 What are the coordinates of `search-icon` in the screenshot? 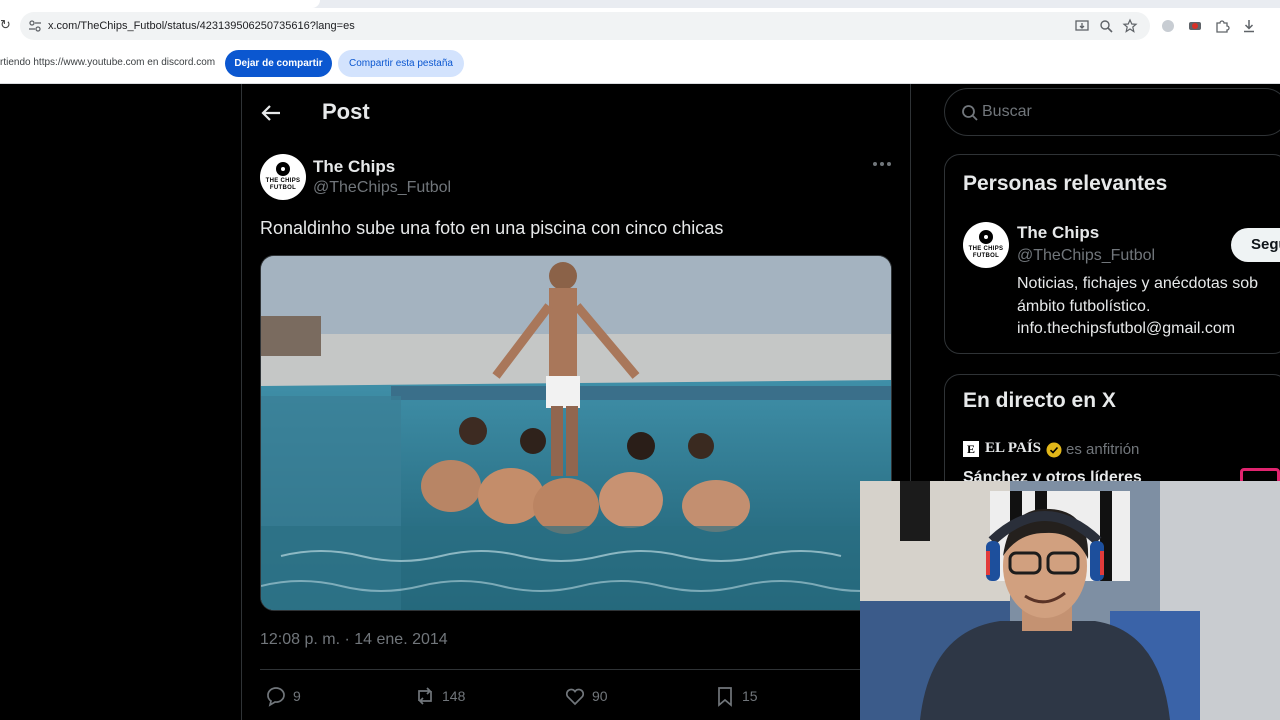 It's located at (970, 113).